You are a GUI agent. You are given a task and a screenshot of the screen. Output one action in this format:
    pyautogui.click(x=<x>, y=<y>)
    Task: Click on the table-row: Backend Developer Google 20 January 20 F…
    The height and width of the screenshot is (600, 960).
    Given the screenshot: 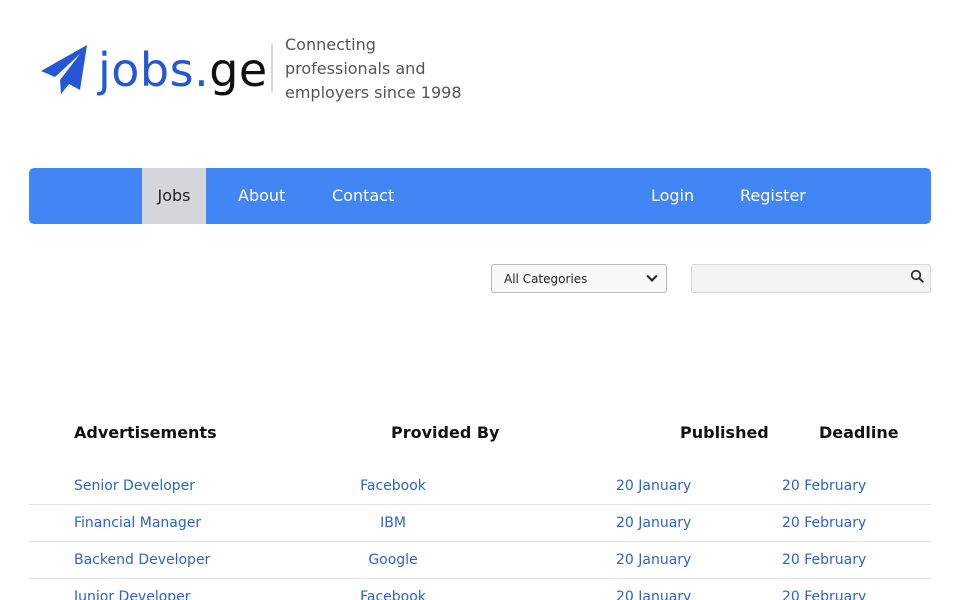 What is the action you would take?
    pyautogui.click(x=480, y=560)
    